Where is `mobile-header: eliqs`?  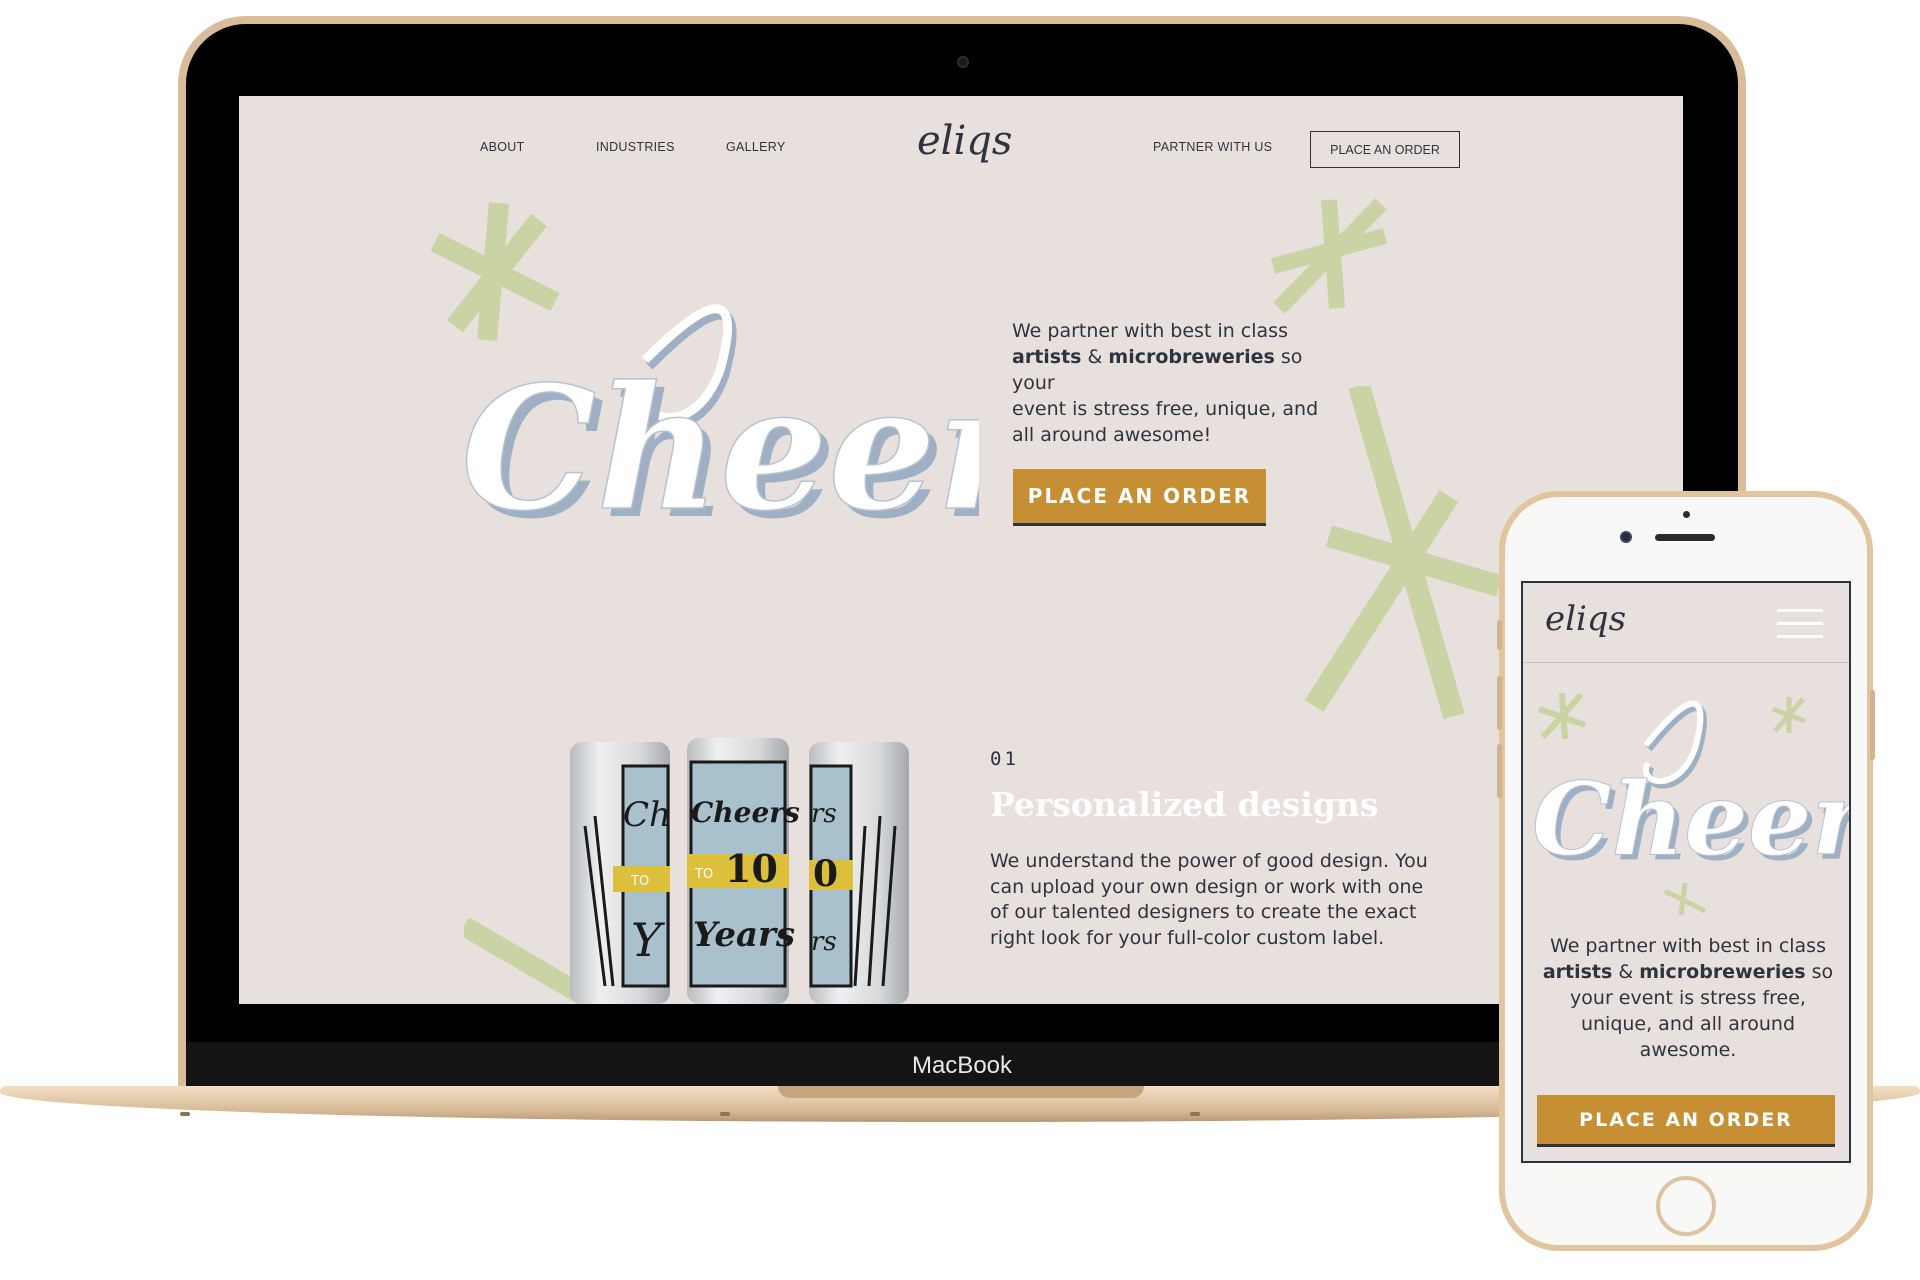
mobile-header: eliqs is located at coordinates (1686, 623).